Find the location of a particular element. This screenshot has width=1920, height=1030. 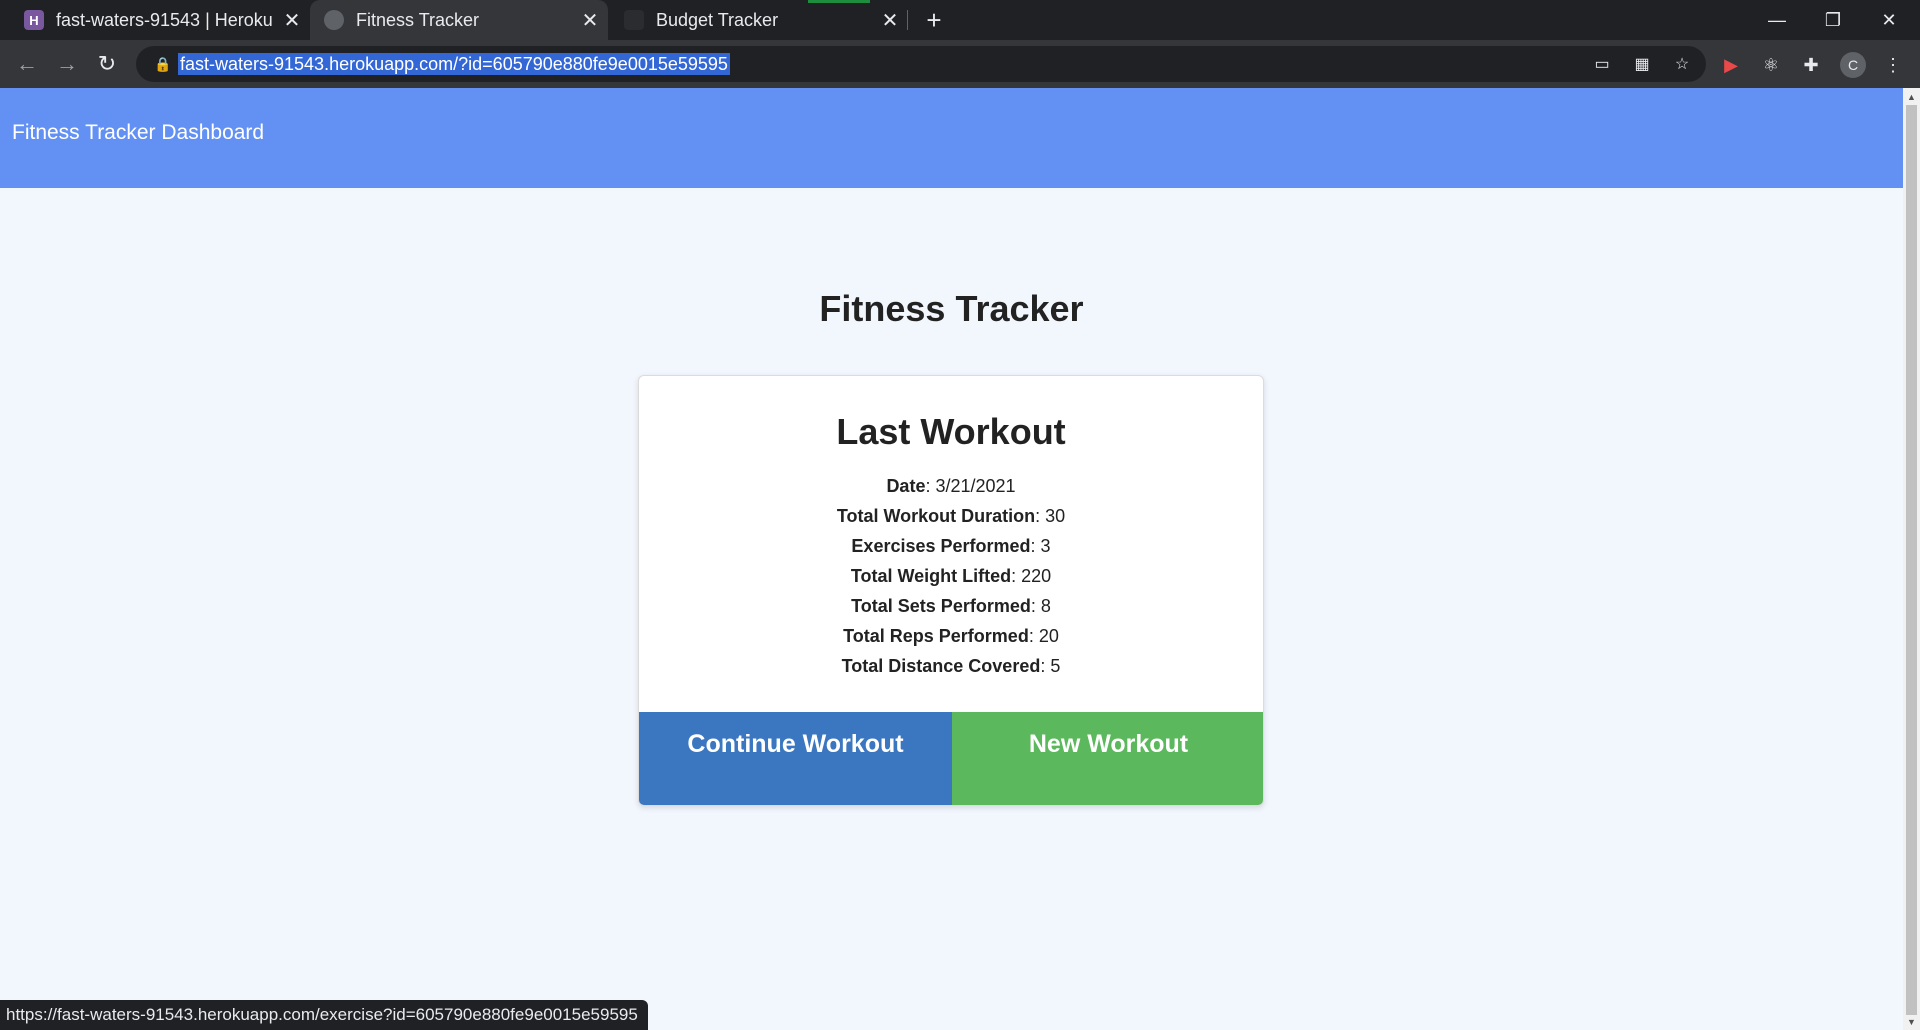

stat-total-reps: Total Reps Performed: 20 is located at coordinates (951, 636).